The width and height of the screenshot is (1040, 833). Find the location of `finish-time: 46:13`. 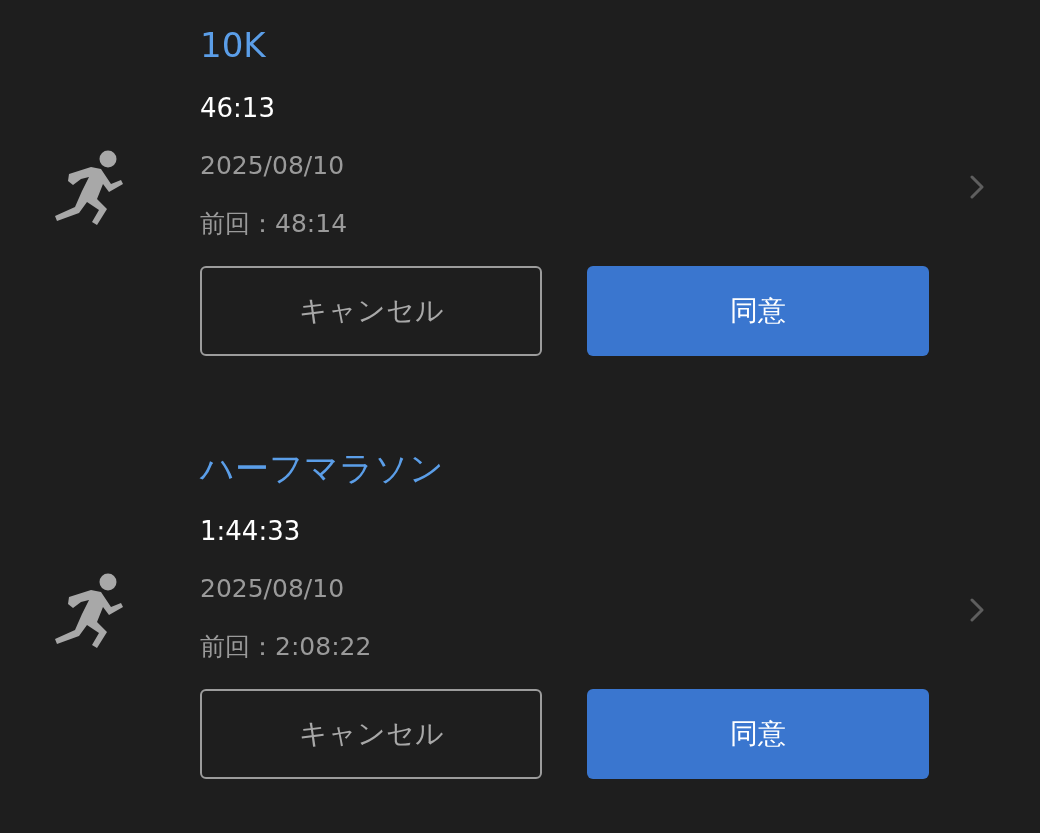

finish-time: 46:13 is located at coordinates (238, 108).